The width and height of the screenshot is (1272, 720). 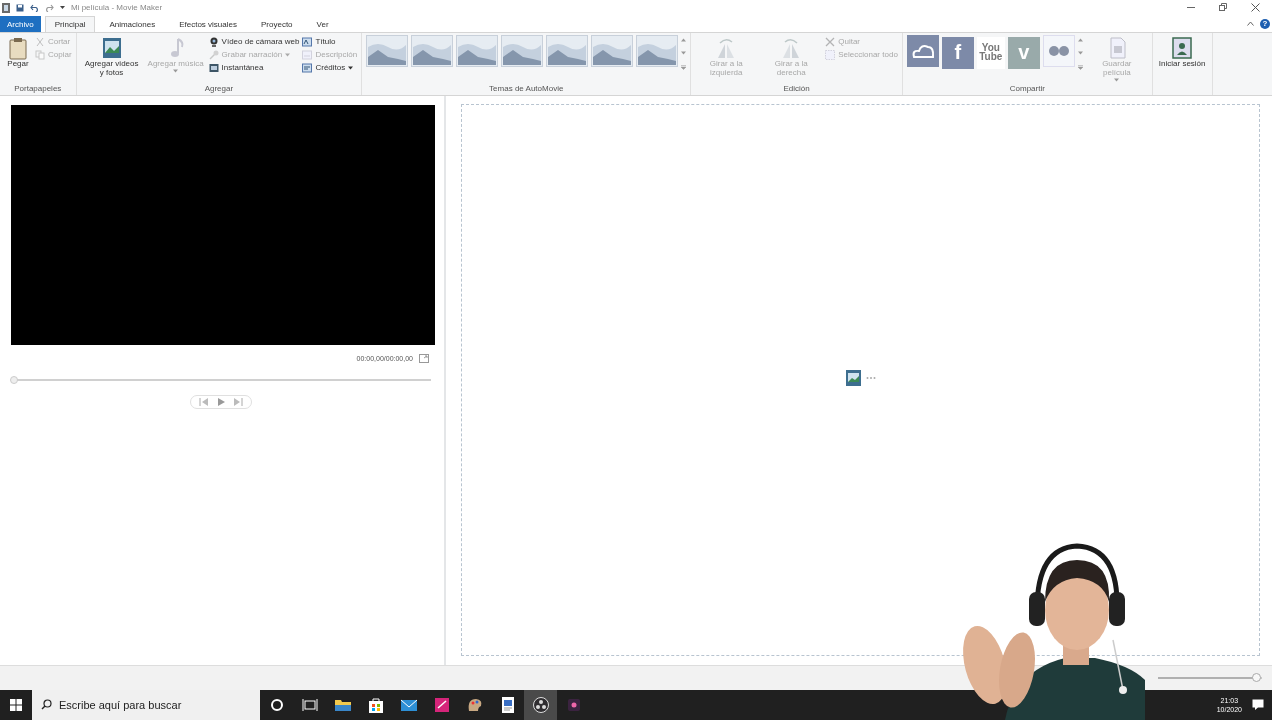 I want to click on ribbon-button: Vídeo de cámara web, so click(x=254, y=41).